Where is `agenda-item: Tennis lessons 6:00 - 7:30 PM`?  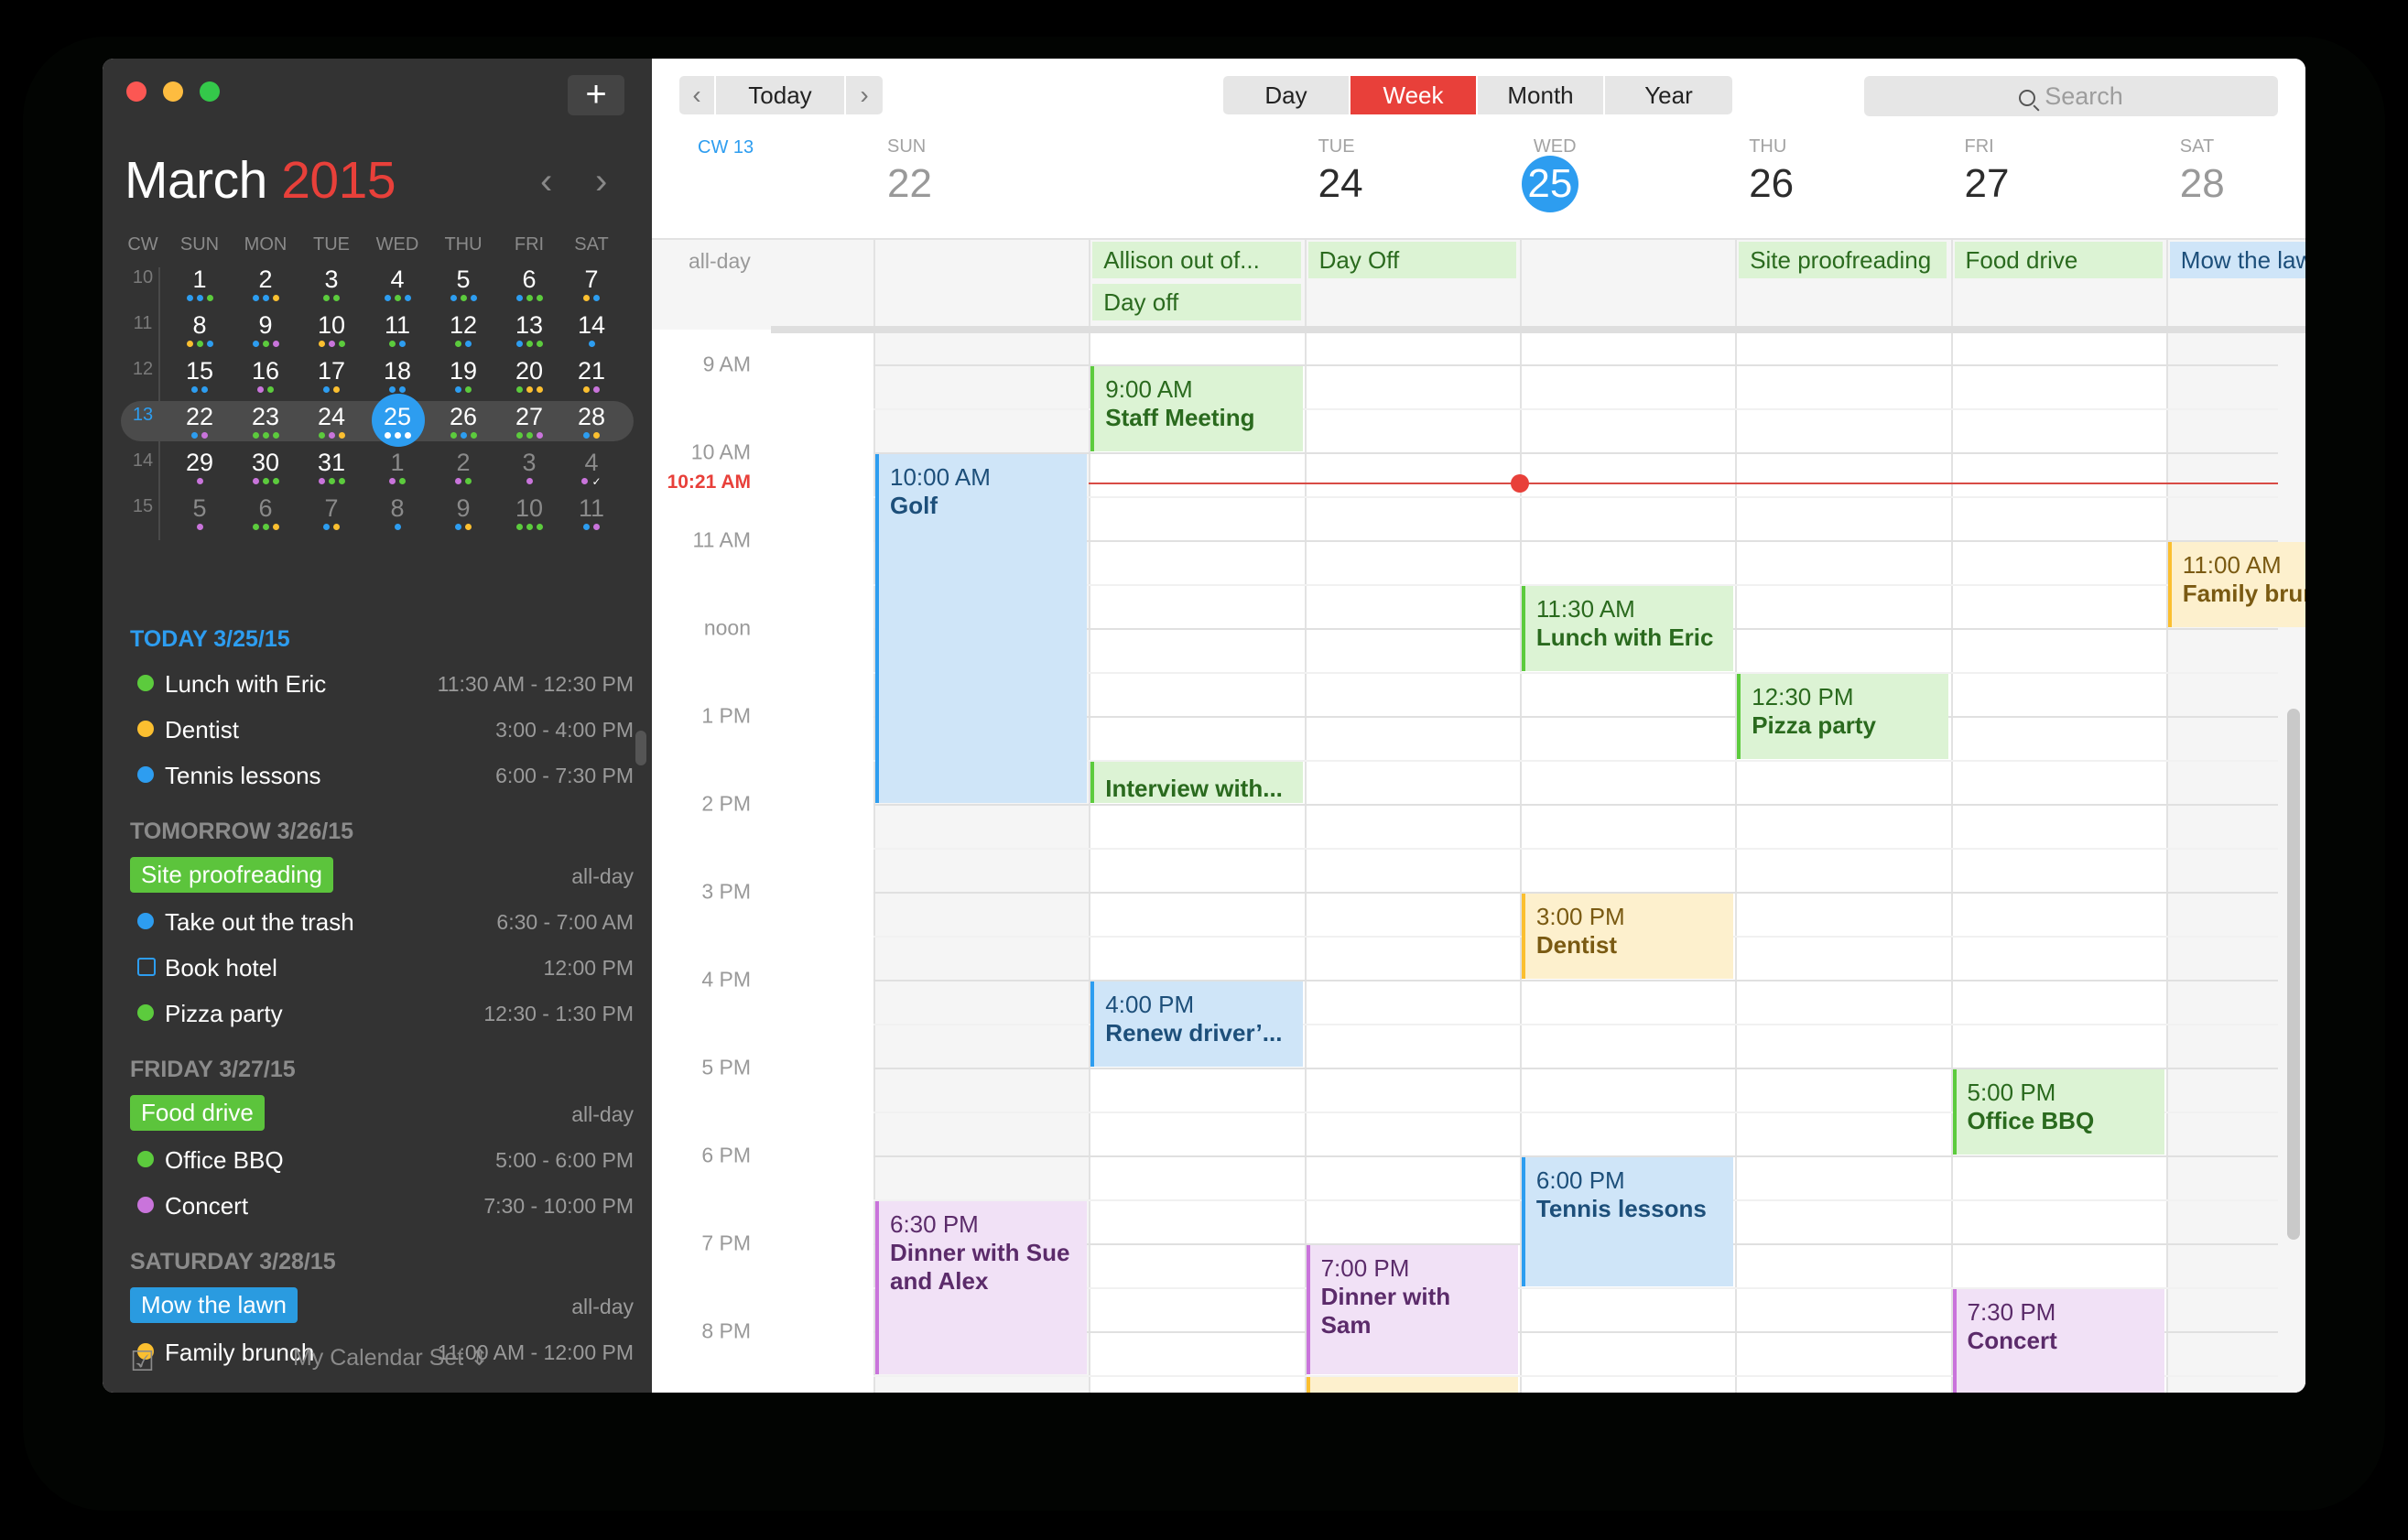 agenda-item: Tennis lessons 6:00 - 7:30 PM is located at coordinates (382, 774).